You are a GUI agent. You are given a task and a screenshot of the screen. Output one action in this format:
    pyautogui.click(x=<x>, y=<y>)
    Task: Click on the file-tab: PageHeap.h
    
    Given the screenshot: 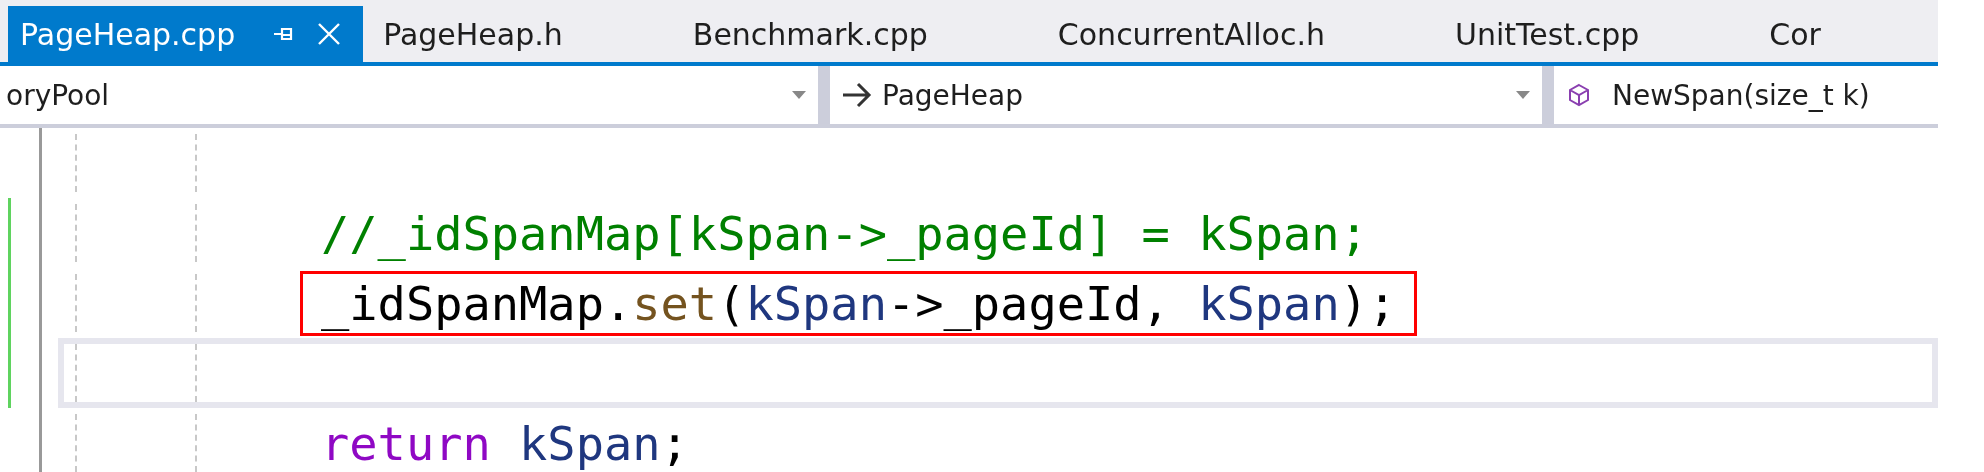 What is the action you would take?
    pyautogui.click(x=518, y=34)
    